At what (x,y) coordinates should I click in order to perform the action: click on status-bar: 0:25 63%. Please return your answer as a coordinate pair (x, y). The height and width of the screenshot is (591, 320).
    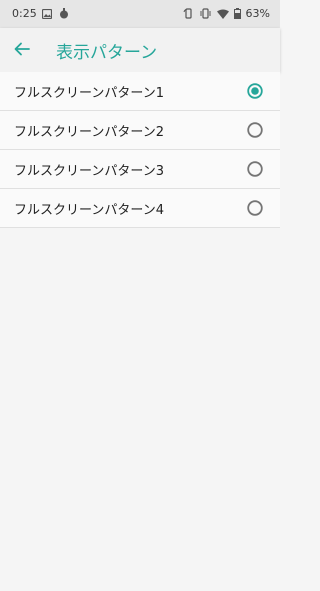
    Looking at the image, I should click on (140, 14).